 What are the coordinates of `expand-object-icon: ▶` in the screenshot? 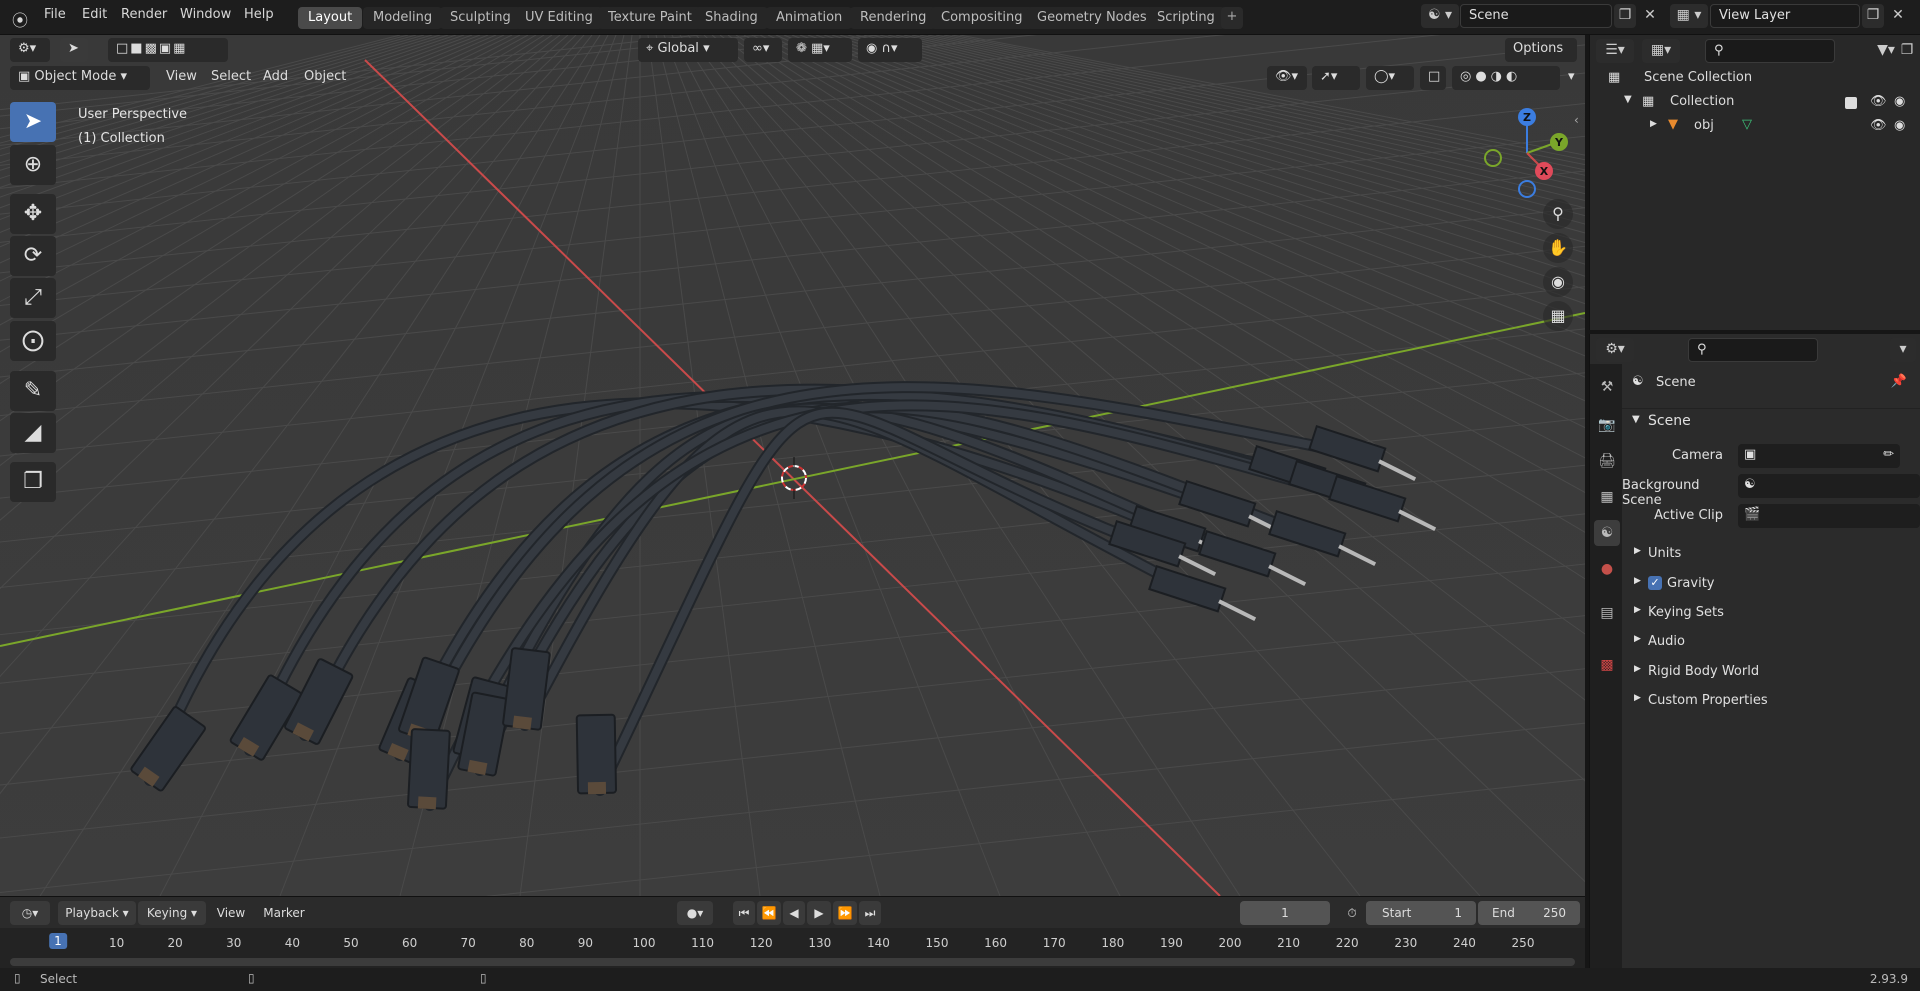 It's located at (1653, 124).